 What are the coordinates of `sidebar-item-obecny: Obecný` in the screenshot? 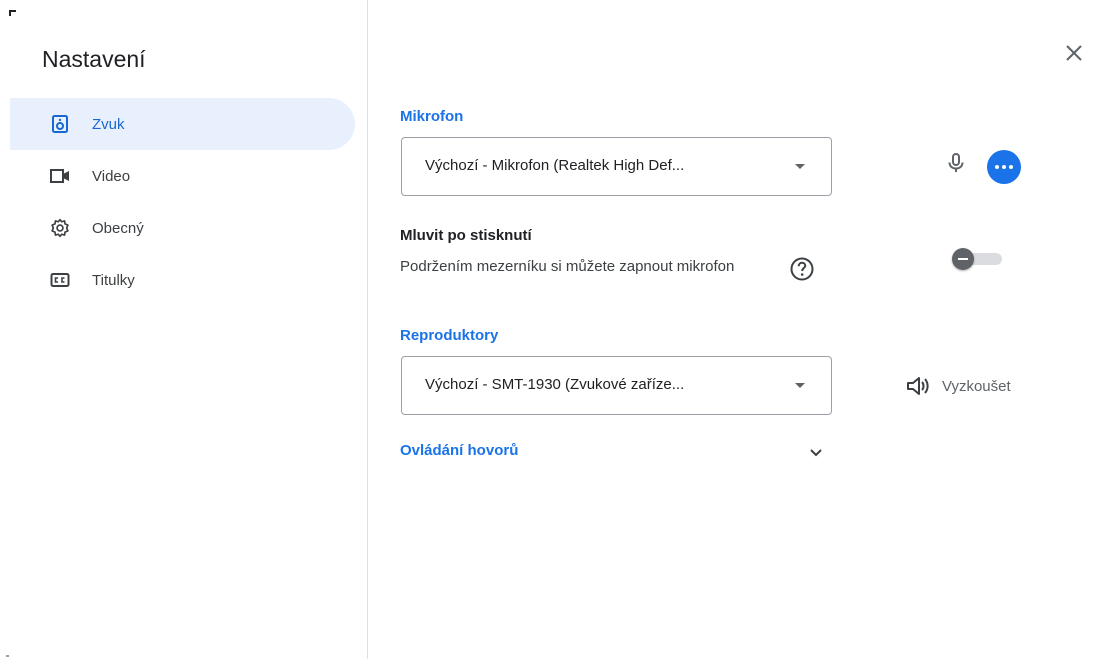 It's located at (182, 228).